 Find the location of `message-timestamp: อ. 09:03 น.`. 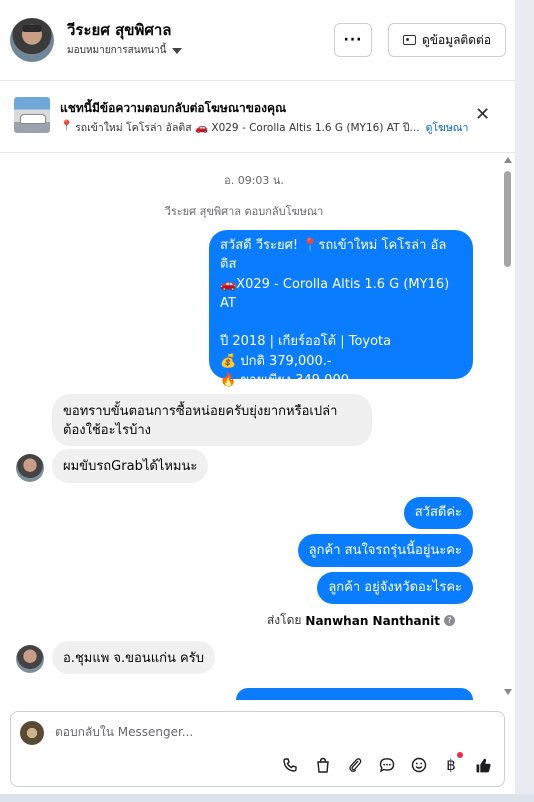

message-timestamp: อ. 09:03 น. is located at coordinates (254, 180).